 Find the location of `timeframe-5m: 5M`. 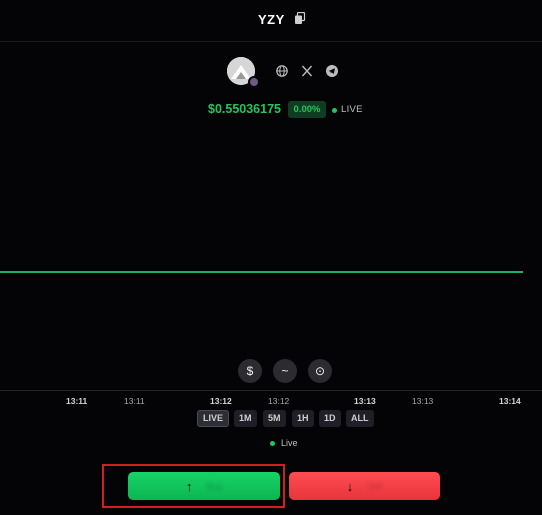

timeframe-5m: 5M is located at coordinates (274, 418).